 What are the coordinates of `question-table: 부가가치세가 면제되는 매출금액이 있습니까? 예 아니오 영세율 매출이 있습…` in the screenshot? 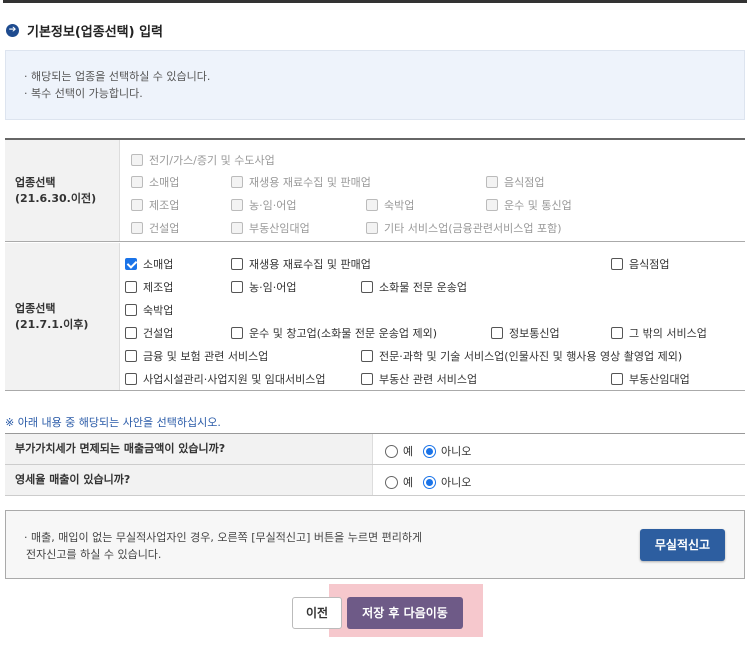 It's located at (375, 464).